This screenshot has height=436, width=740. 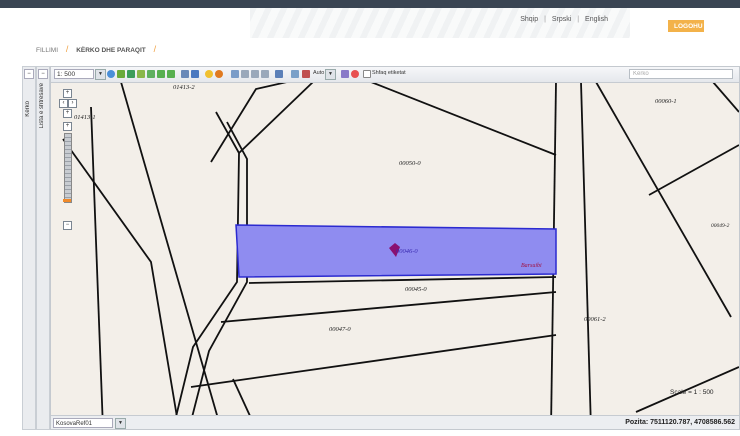 I want to click on zoom-in-icon, so click(x=121, y=74).